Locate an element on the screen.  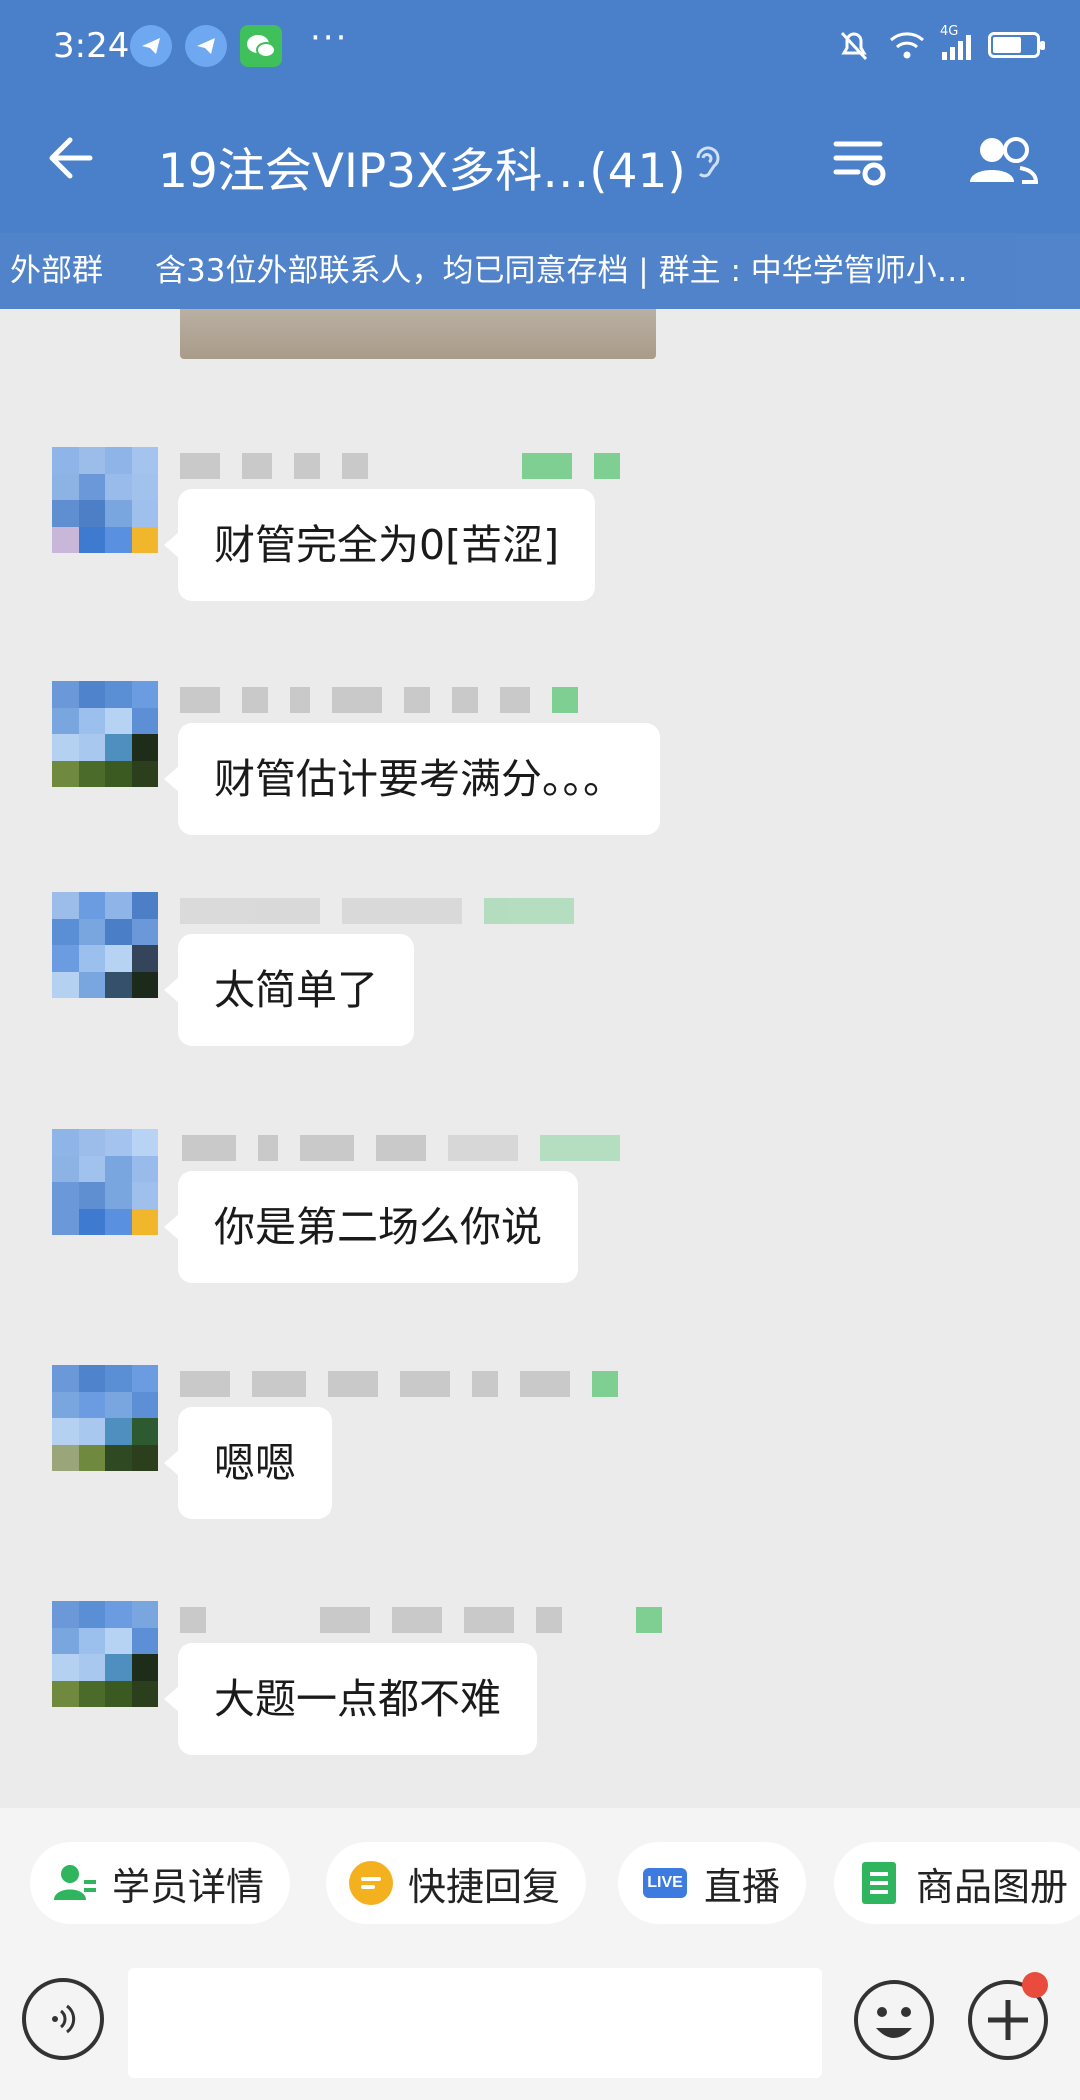
message-bubble: 你是第二场么你说 is located at coordinates (371, 1227).